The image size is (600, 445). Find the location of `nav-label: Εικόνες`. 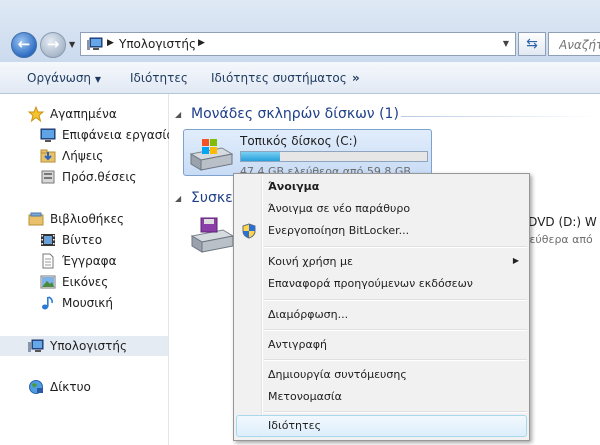

nav-label: Εικόνες is located at coordinates (85, 282).